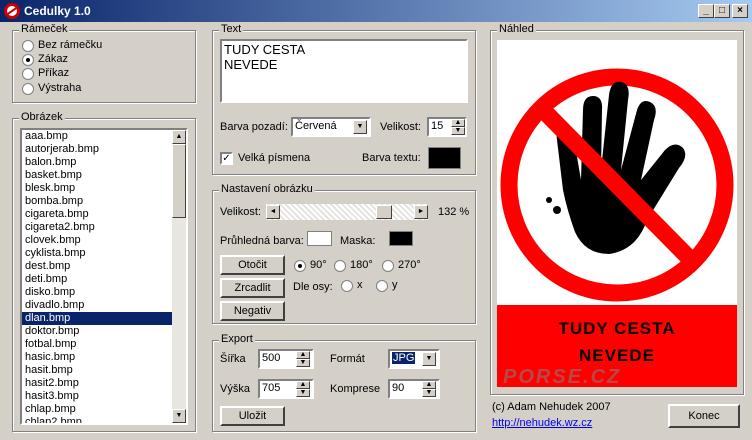  I want to click on image-list-item: hasit.bmp, so click(97, 370).